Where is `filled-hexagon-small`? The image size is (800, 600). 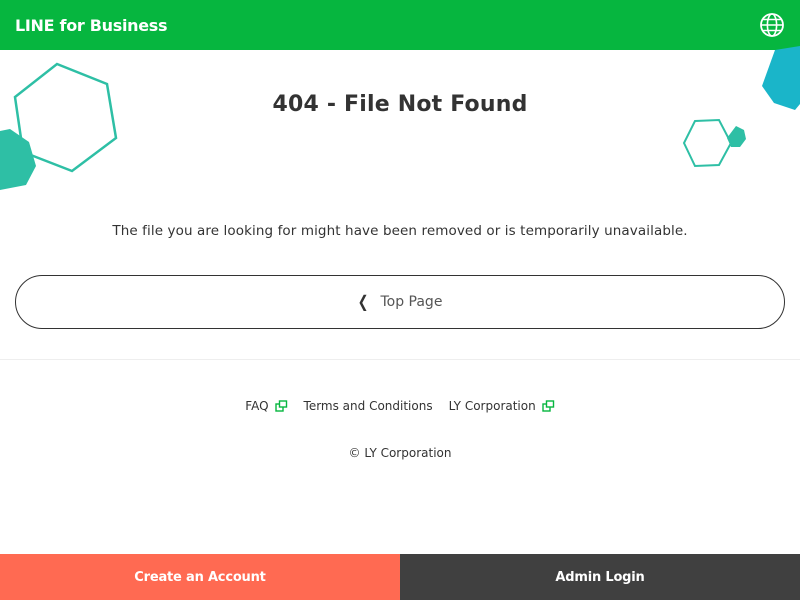 filled-hexagon-small is located at coordinates (736, 136).